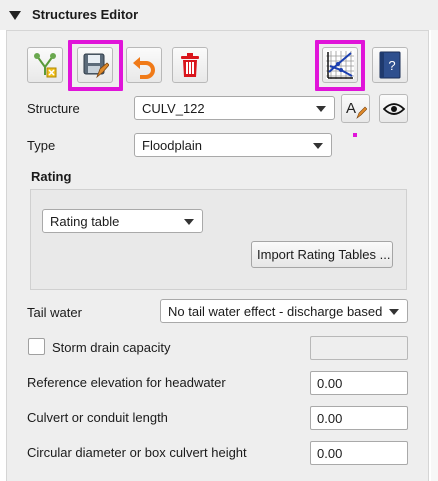 The width and height of the screenshot is (438, 481). I want to click on type-combo: Floodplain, so click(233, 145).